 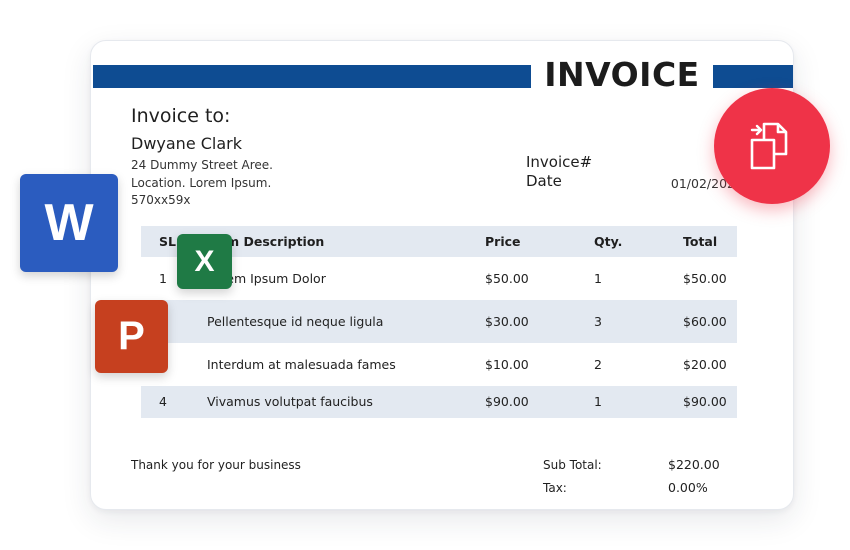 What do you see at coordinates (572, 465) in the screenshot?
I see `subtotal-label: Sub Total:` at bounding box center [572, 465].